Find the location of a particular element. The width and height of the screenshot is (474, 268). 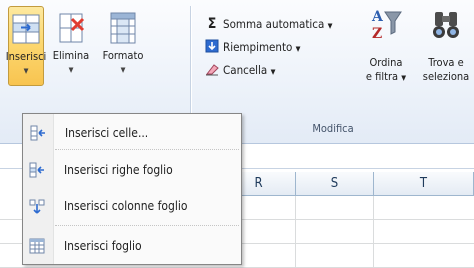

sort-filter-icon: A Z is located at coordinates (386, 25).